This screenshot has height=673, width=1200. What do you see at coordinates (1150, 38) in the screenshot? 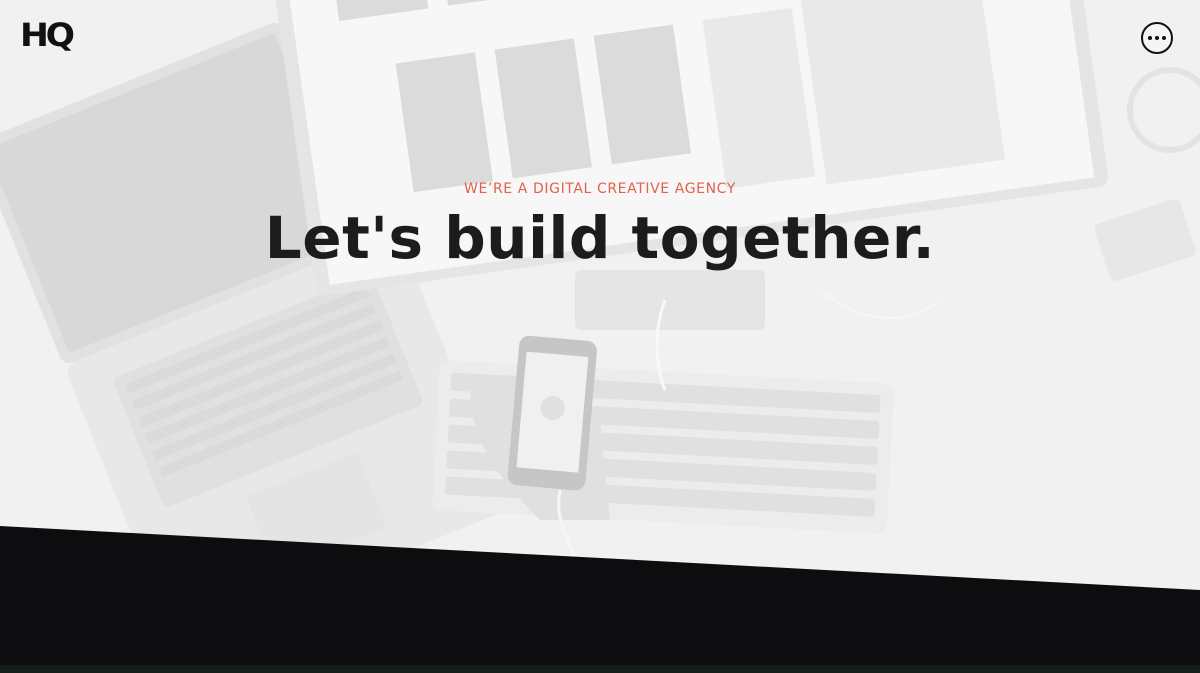
I see `more-horizontal-icon` at bounding box center [1150, 38].